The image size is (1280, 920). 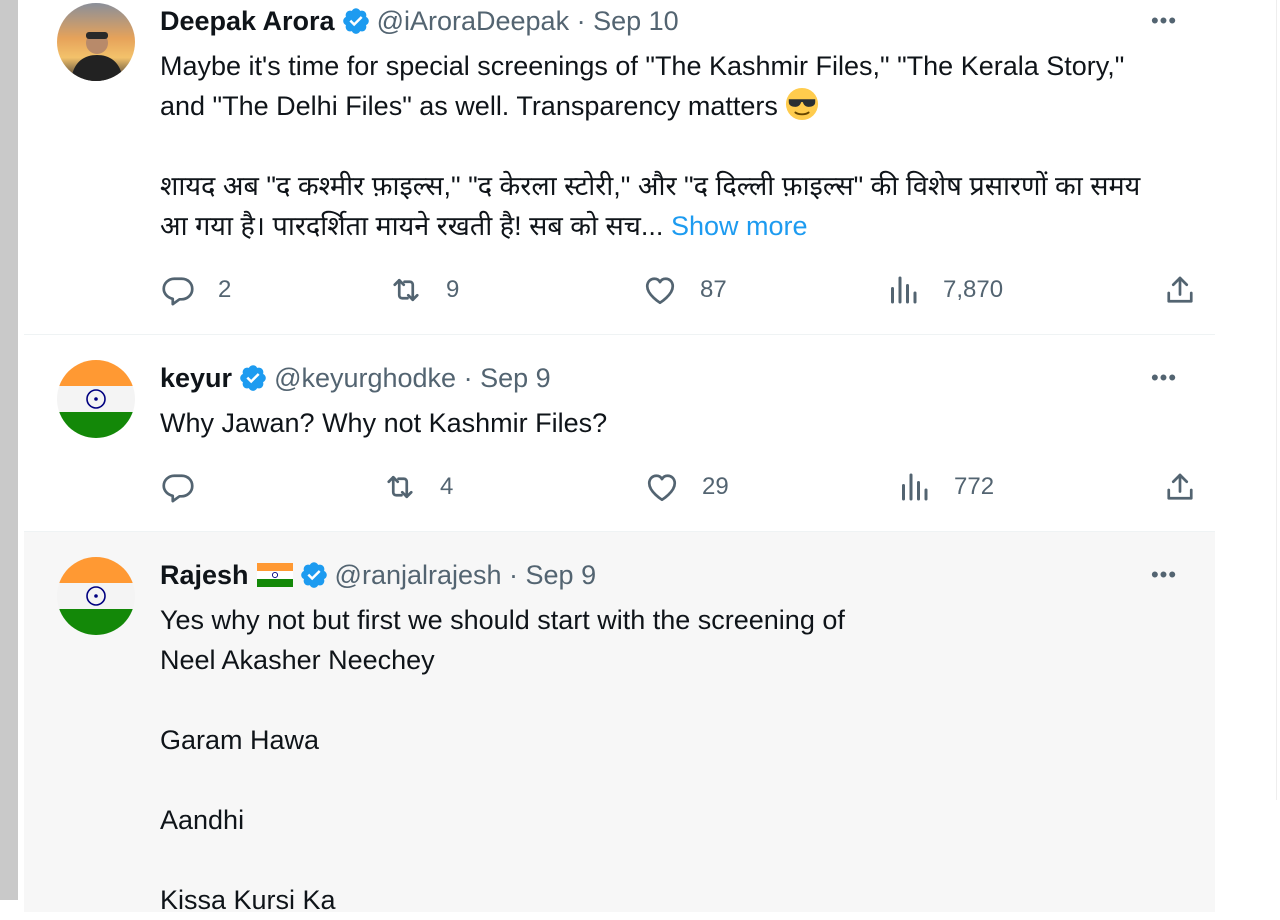 What do you see at coordinates (660, 423) in the screenshot?
I see `tweet-text: Why Jawan? Why not Kashmir Files?` at bounding box center [660, 423].